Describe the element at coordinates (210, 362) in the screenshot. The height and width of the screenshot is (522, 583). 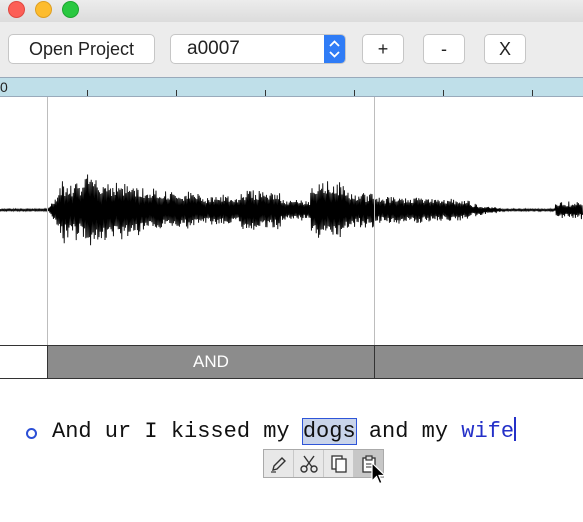
I see `segment-and: AND` at that location.